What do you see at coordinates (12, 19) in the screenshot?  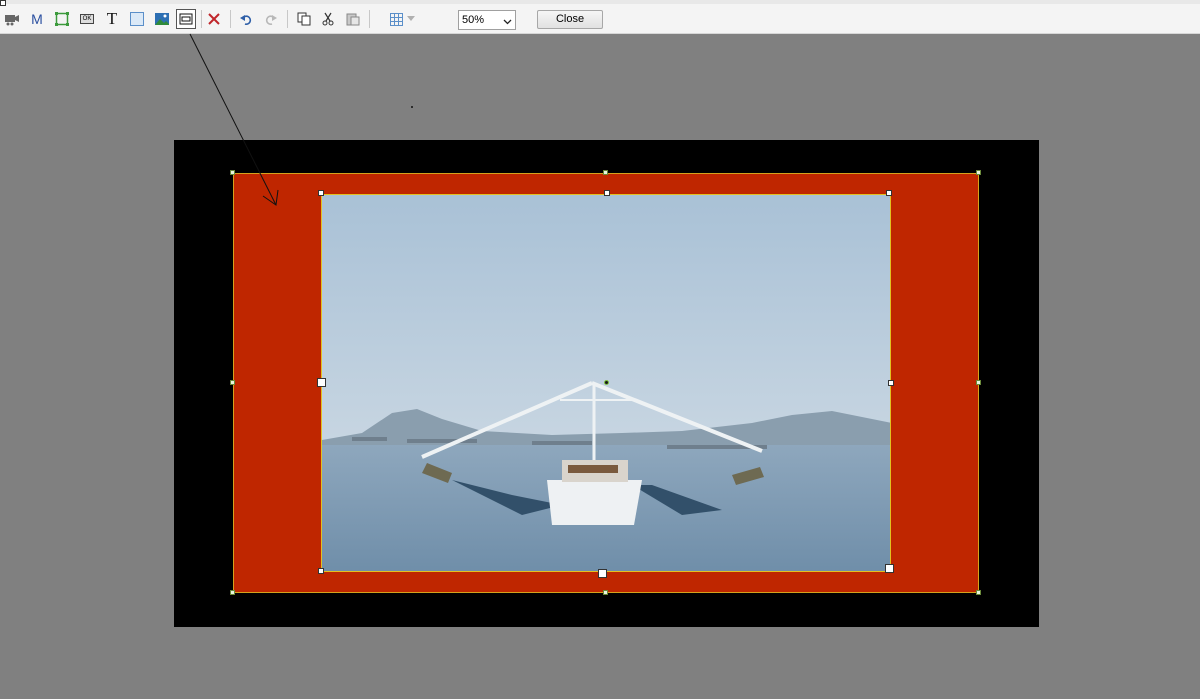 I see `camera-icon` at bounding box center [12, 19].